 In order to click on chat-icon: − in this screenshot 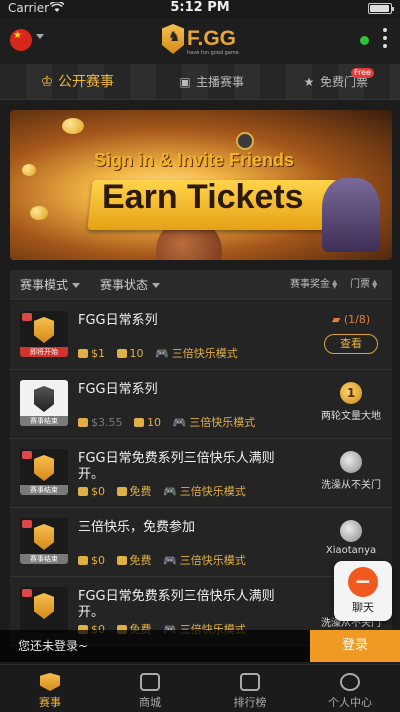, I will do `click(363, 582)`.